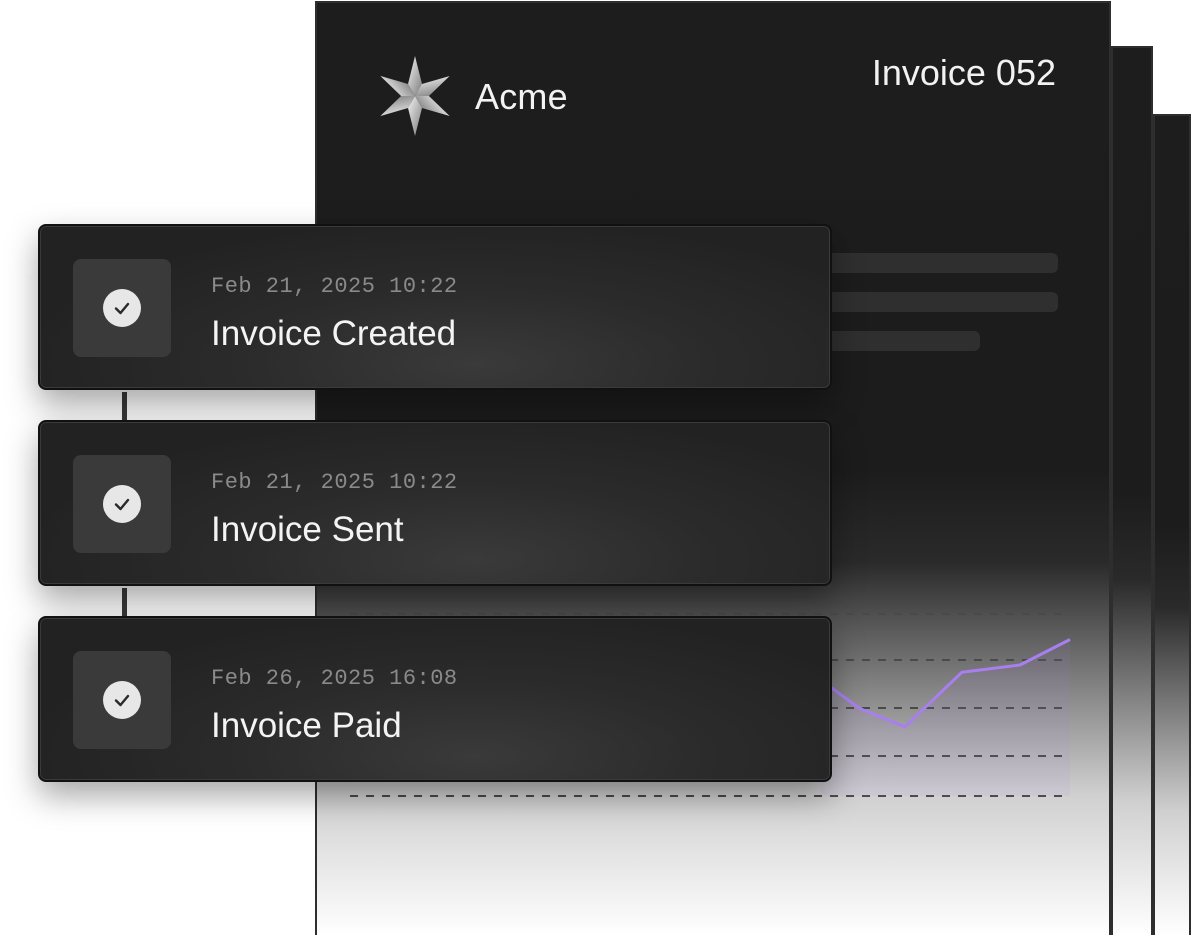  Describe the element at coordinates (306, 725) in the screenshot. I see `event-label: Invoice Paid` at that location.